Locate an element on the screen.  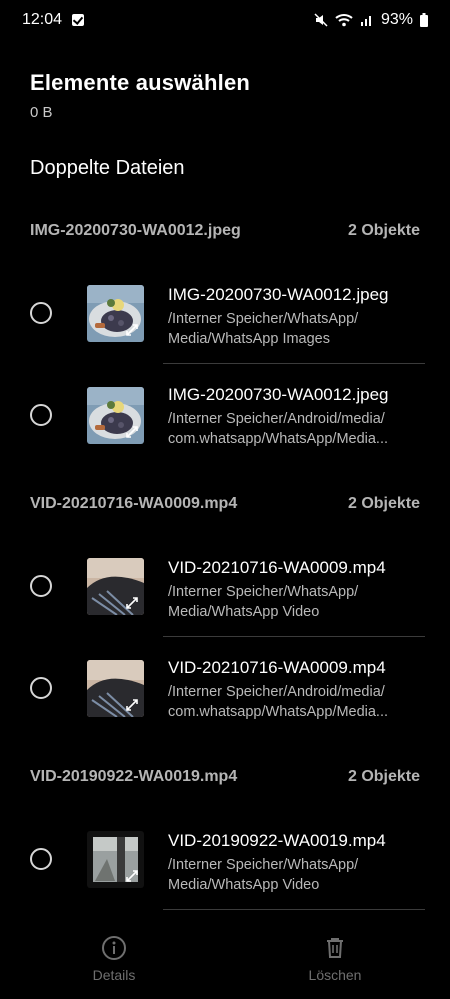
mute-icon is located at coordinates (321, 20).